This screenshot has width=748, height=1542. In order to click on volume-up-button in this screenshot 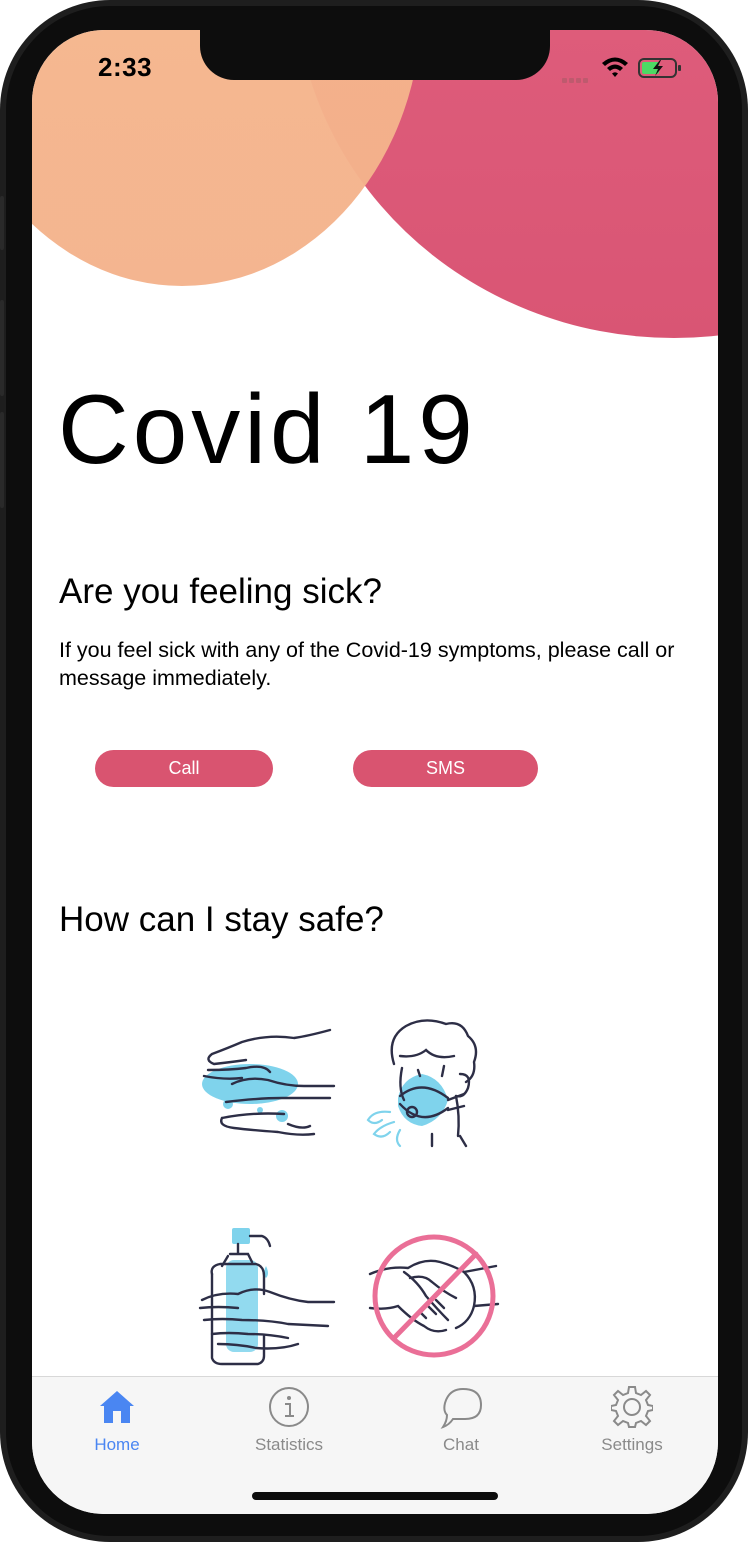, I will do `click(2, 348)`.